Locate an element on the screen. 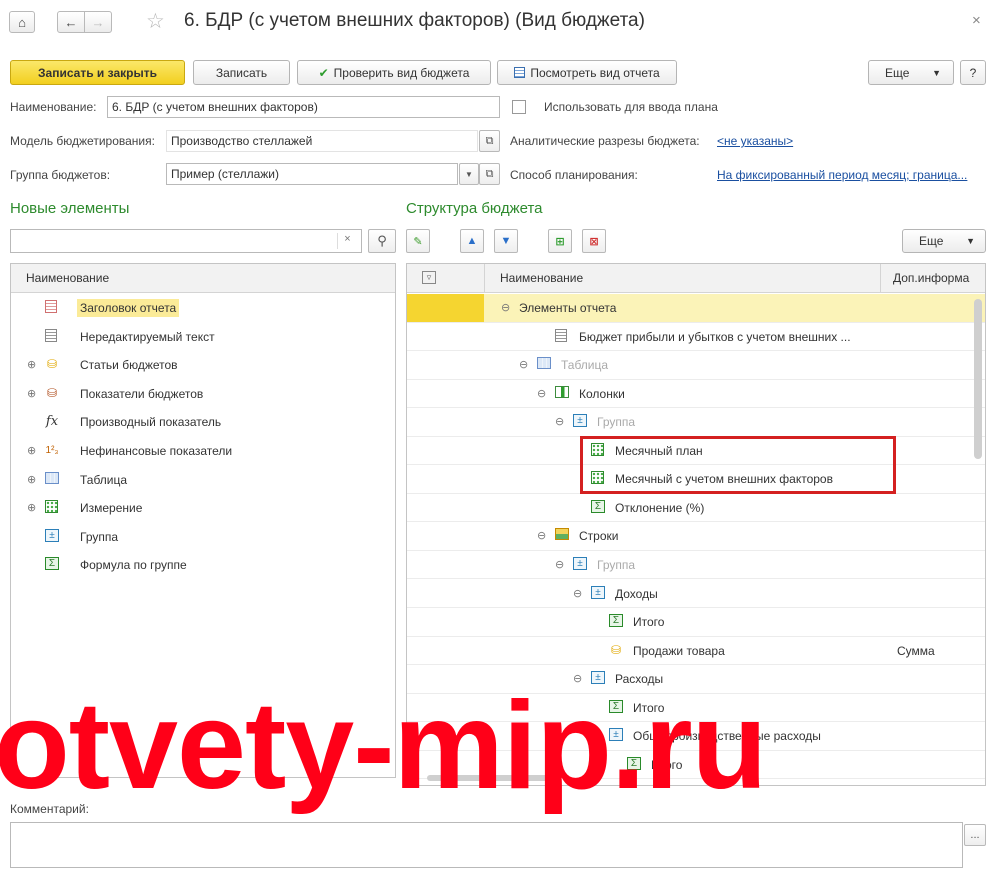  column-header-extra: Доп.информа is located at coordinates (934, 278).